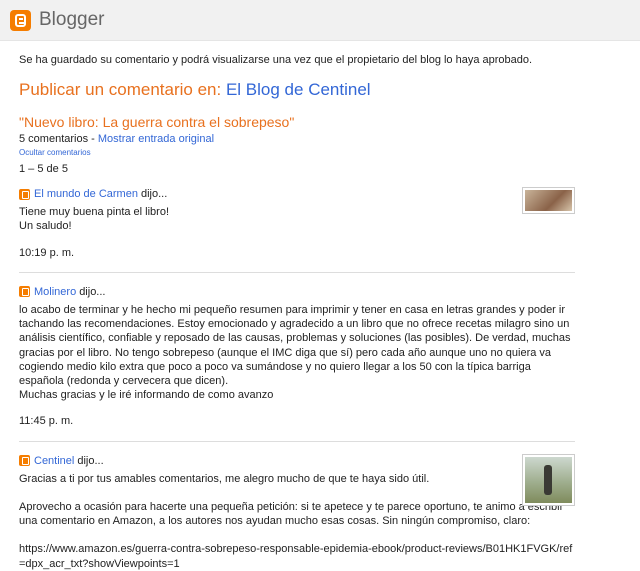 Image resolution: width=640 pixels, height=571 pixels. What do you see at coordinates (54, 139) in the screenshot?
I see `comment-count: 5 comentarios` at bounding box center [54, 139].